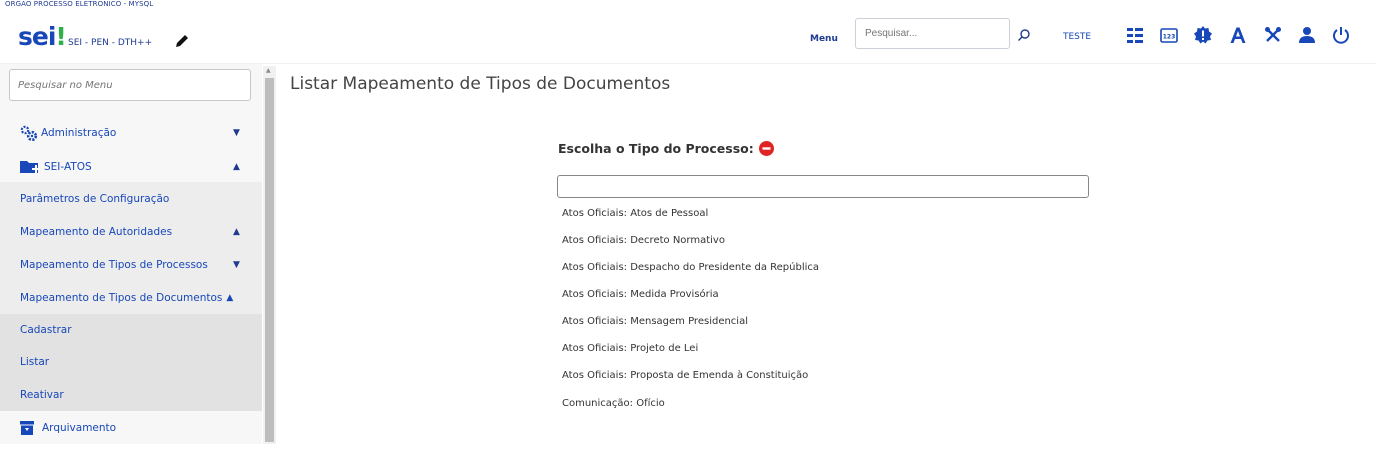  I want to click on scroll-up-arrow: ▲, so click(268, 70).